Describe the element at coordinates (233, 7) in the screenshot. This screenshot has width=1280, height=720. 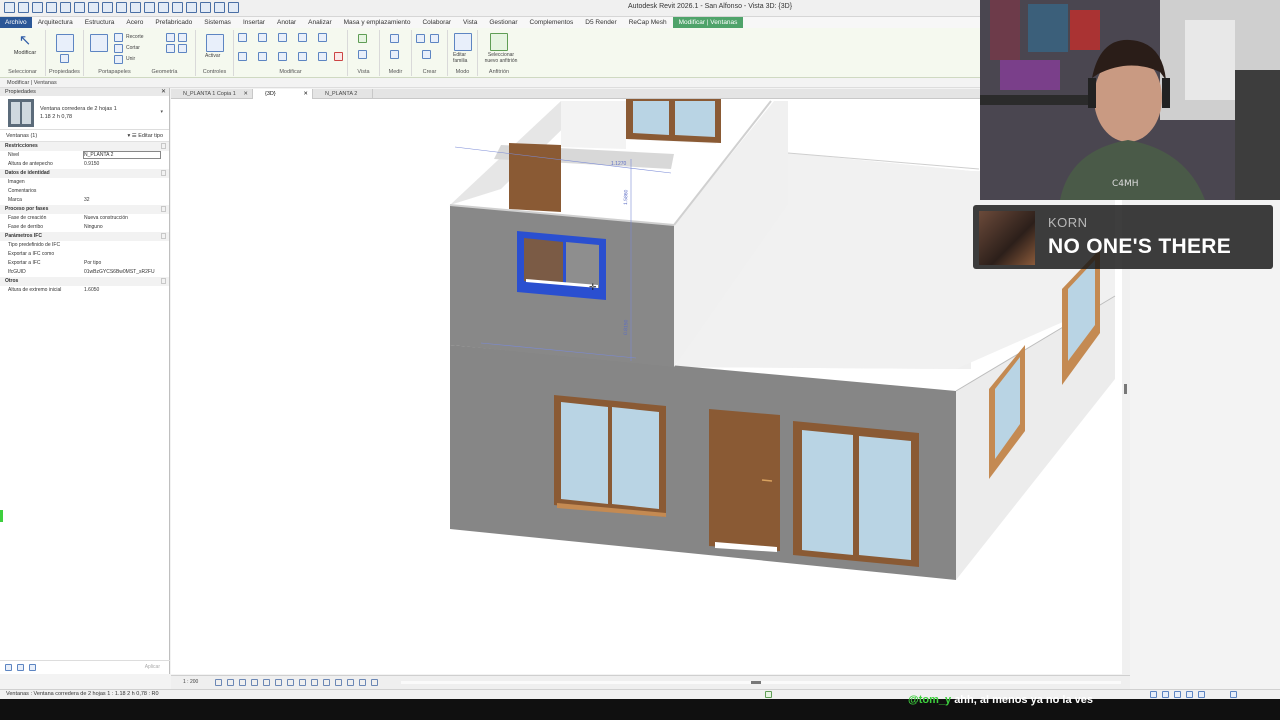
I see `customize-qat-icon` at that location.